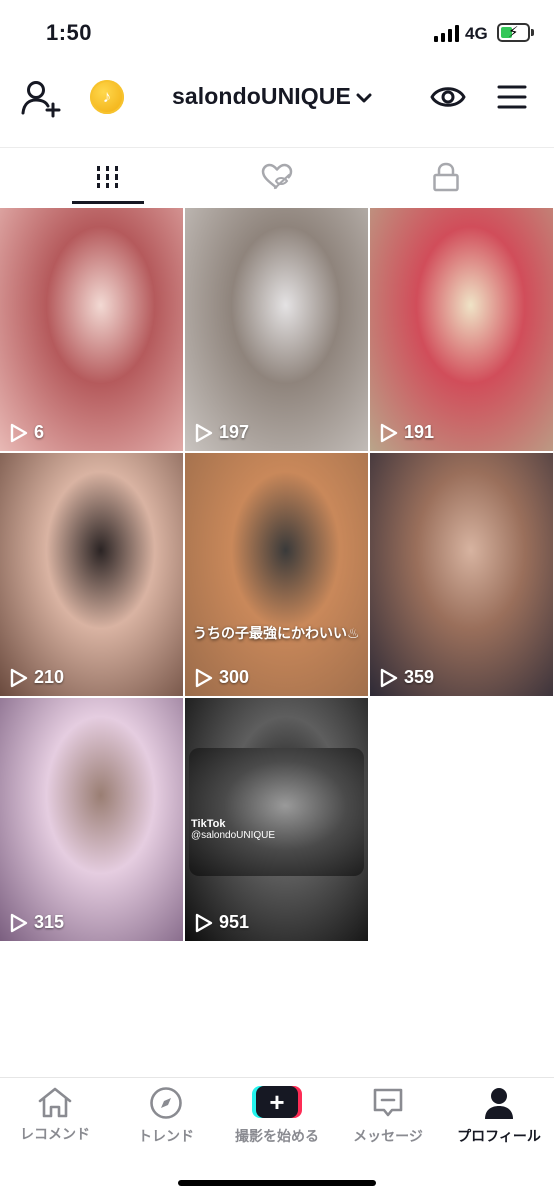 Image resolution: width=554 pixels, height=1200 pixels. Describe the element at coordinates (461, 329) in the screenshot. I see `video-thumbnail: 191` at that location.